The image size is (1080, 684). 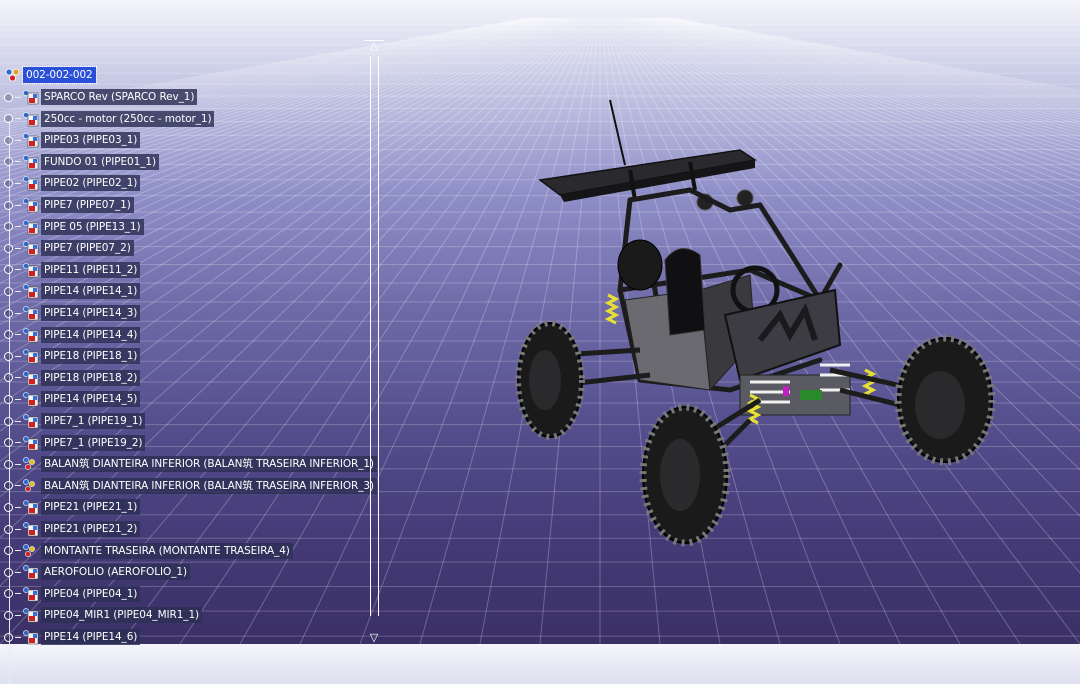 What do you see at coordinates (92, 226) in the screenshot?
I see `tree-item-label: PIPE 05 (PIPE13_1)` at bounding box center [92, 226].